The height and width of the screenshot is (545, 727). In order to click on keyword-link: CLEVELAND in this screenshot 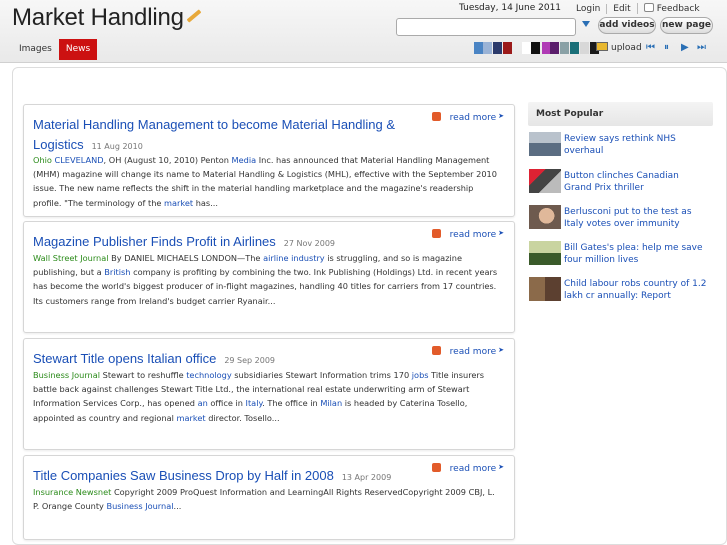, I will do `click(79, 160)`.